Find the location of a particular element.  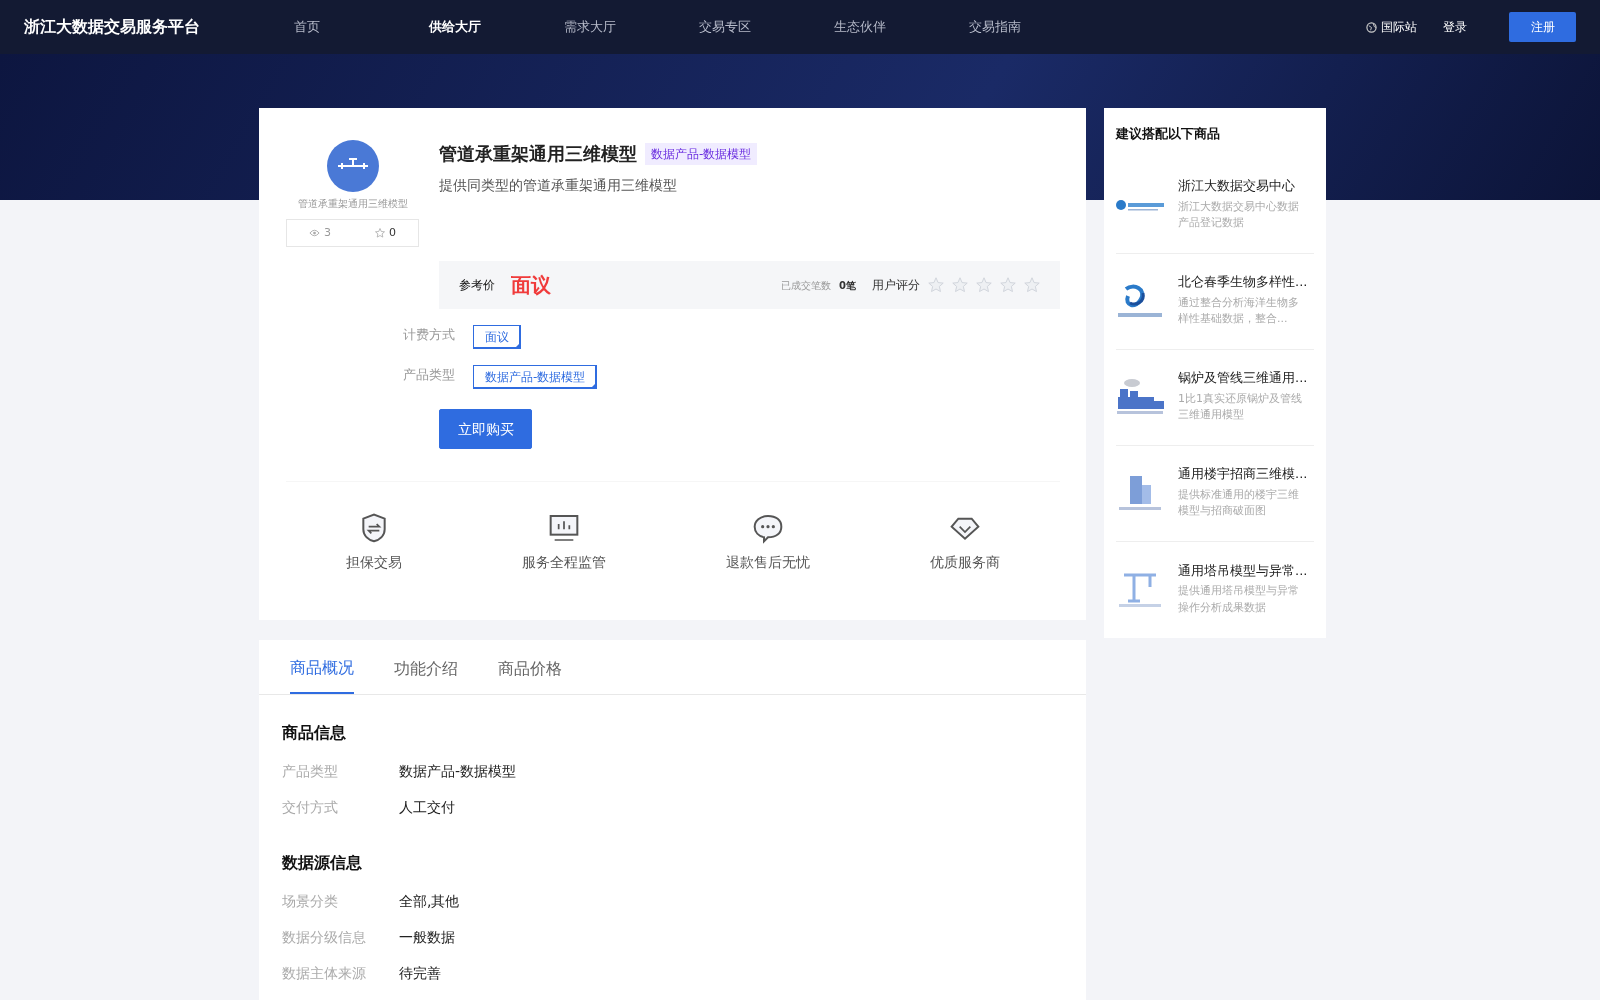

product-title: 管道承重架通用三维模型 is located at coordinates (538, 154).